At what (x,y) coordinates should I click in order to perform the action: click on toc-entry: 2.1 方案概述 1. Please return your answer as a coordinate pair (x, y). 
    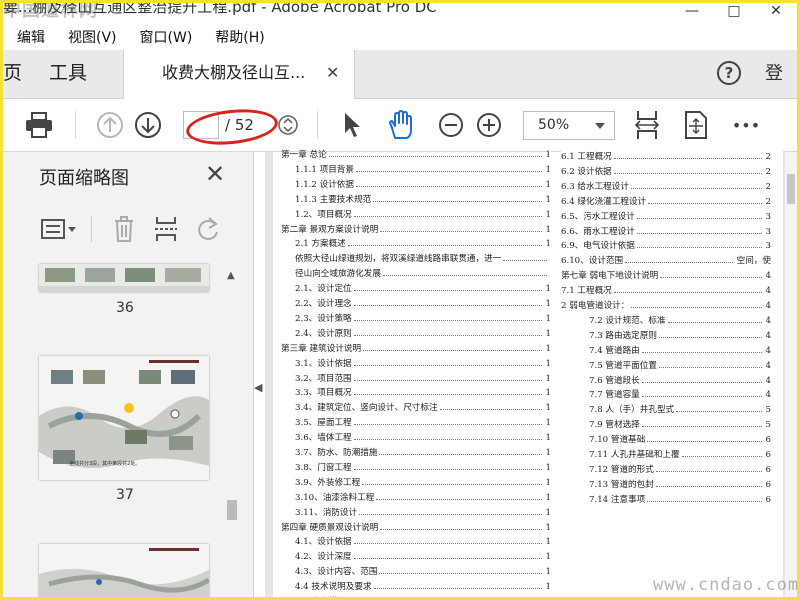
    Looking at the image, I should click on (423, 244).